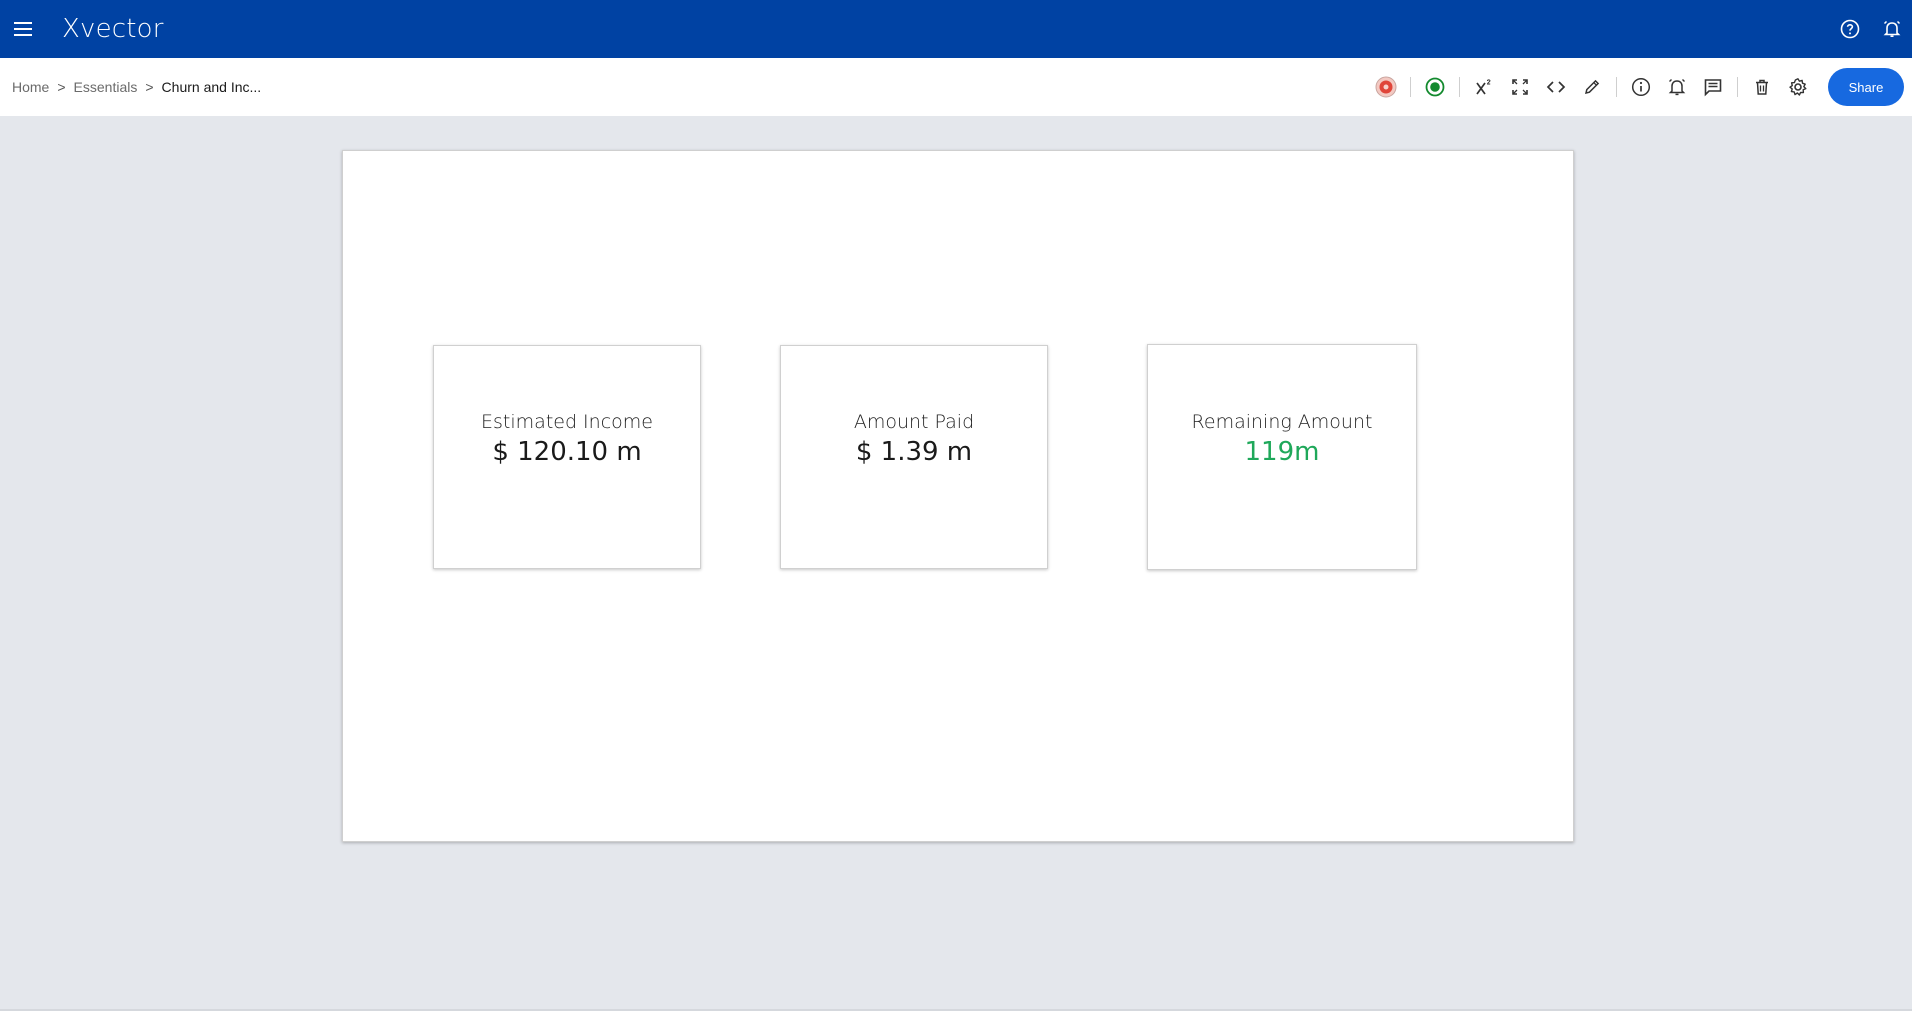  I want to click on notifications-button, so click(1892, 29).